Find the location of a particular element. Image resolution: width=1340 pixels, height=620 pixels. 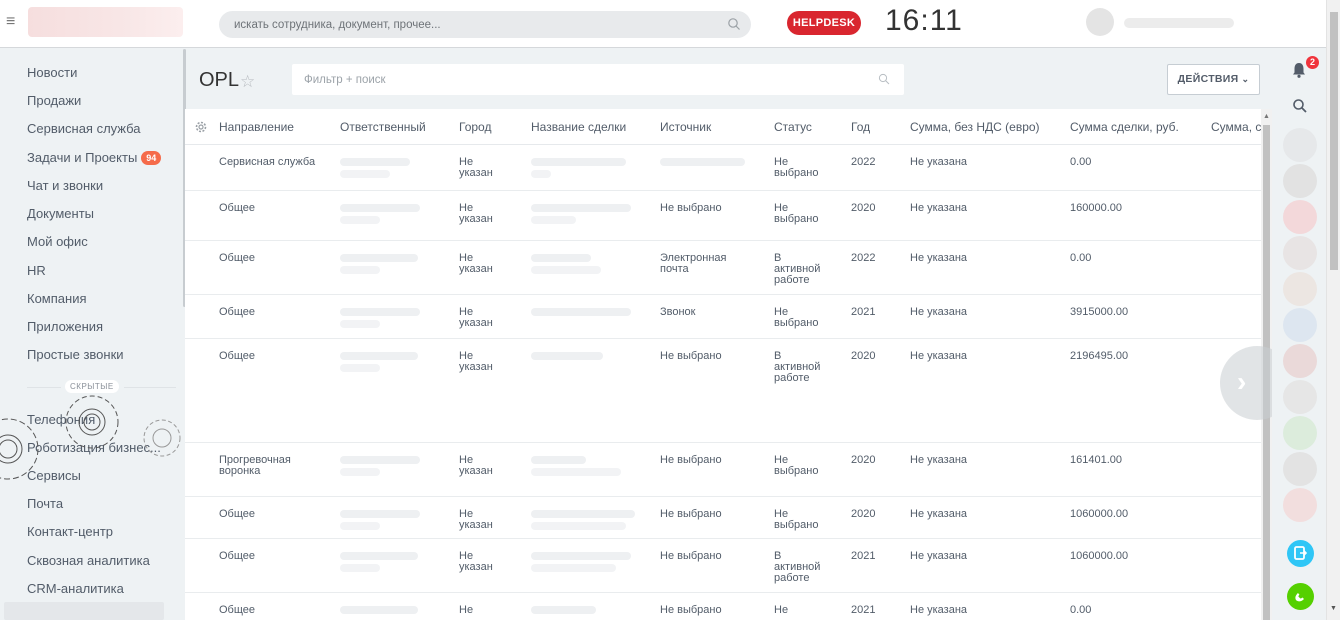

column-header: Сумма, без НДС (евро) is located at coordinates (975, 127).